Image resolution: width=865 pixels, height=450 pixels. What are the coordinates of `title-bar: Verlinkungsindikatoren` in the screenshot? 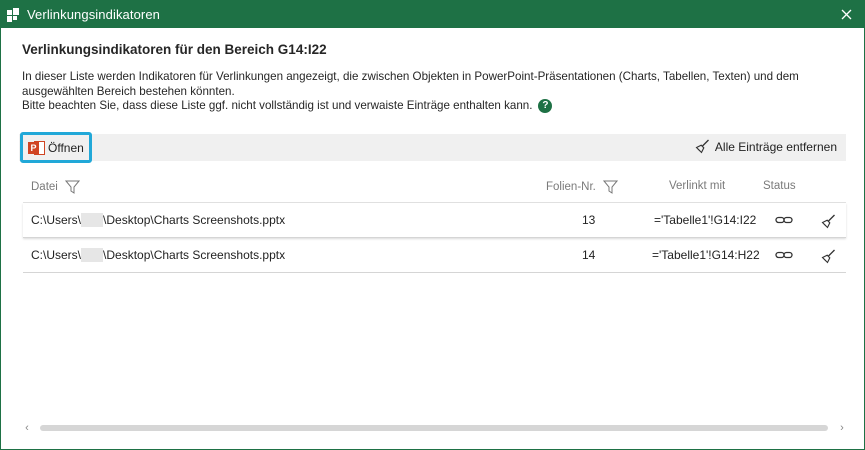 It's located at (432, 14).